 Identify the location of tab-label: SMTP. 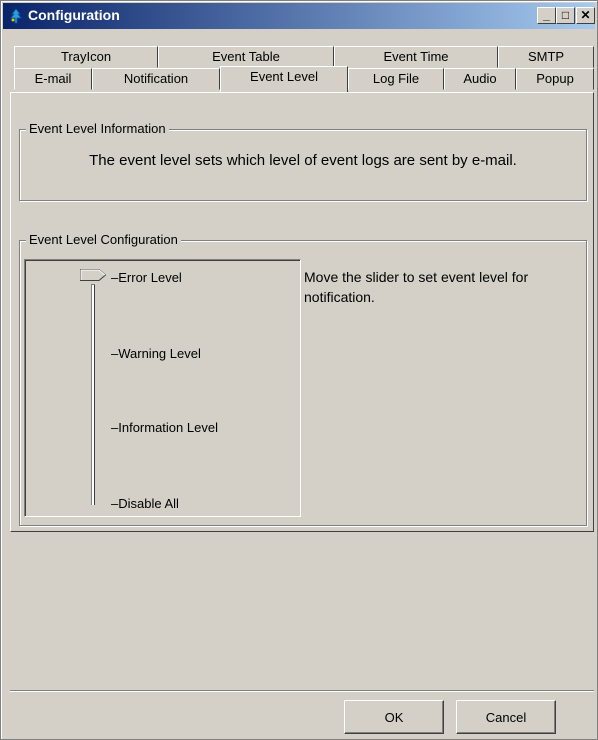
(546, 56).